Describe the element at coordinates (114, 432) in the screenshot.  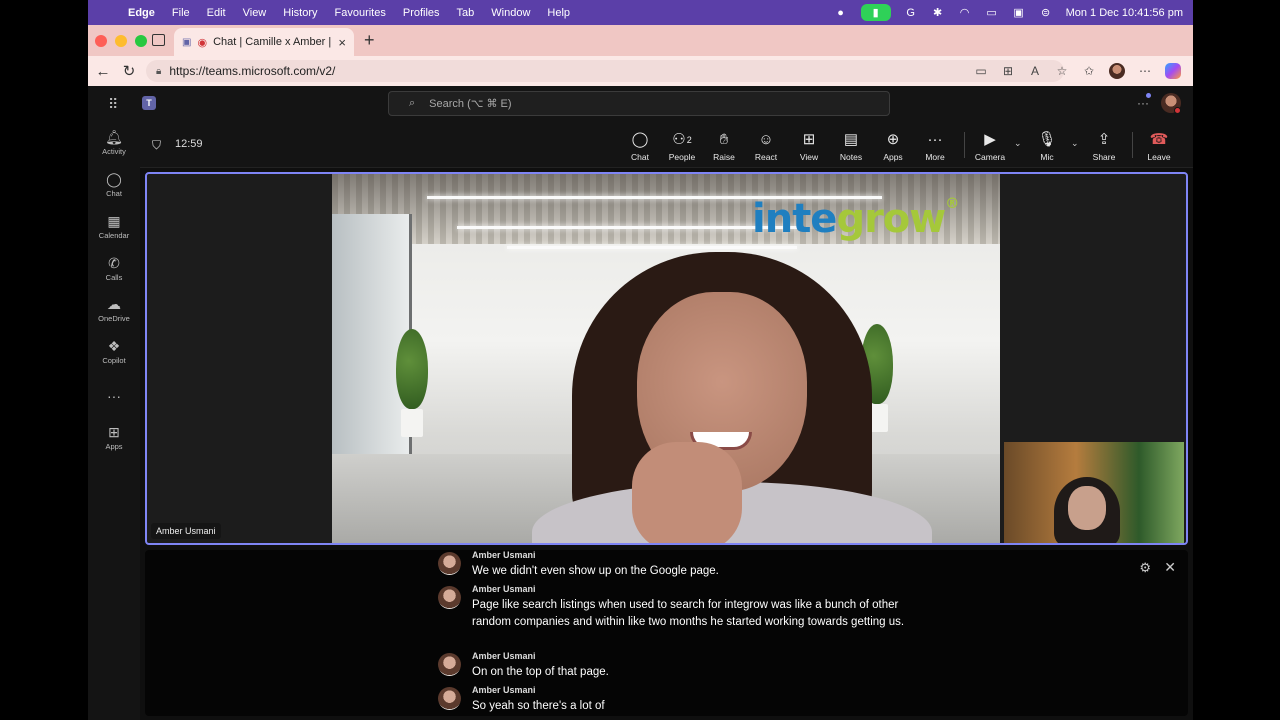
I see `plus-square-icon: ⊞` at that location.